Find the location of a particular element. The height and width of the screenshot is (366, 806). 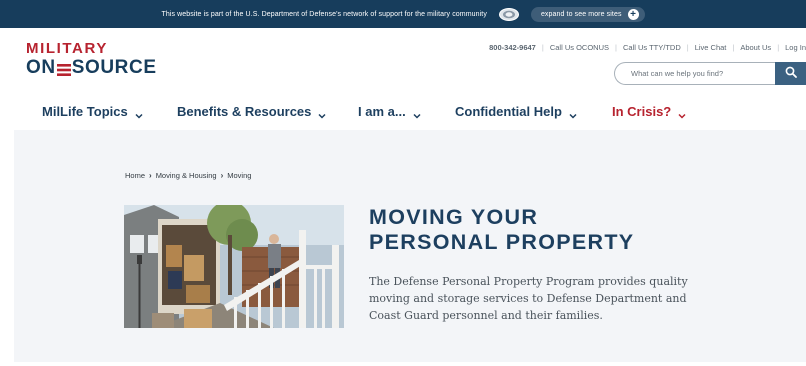

search-input is located at coordinates (694, 73).